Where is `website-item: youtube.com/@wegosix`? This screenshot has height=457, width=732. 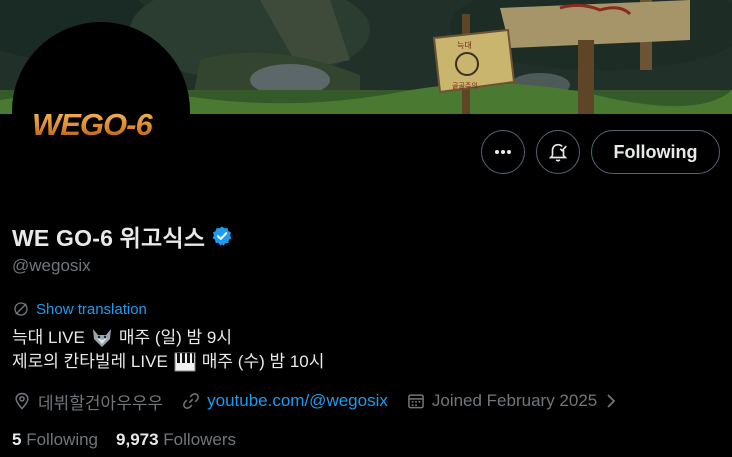
website-item: youtube.com/@wegosix is located at coordinates (284, 401).